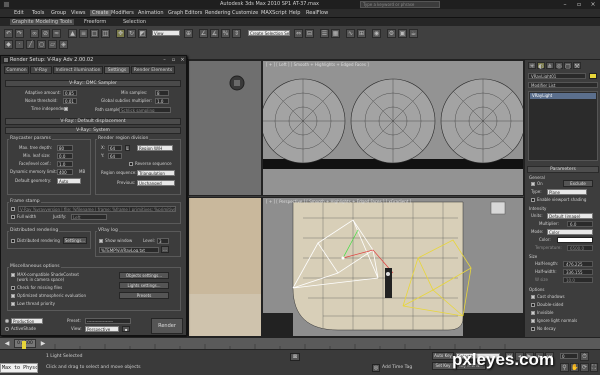 The height and width of the screenshot is (375, 600). What do you see at coordinates (13, 209) in the screenshot?
I see `frame-stamp-checkbox` at bounding box center [13, 209].